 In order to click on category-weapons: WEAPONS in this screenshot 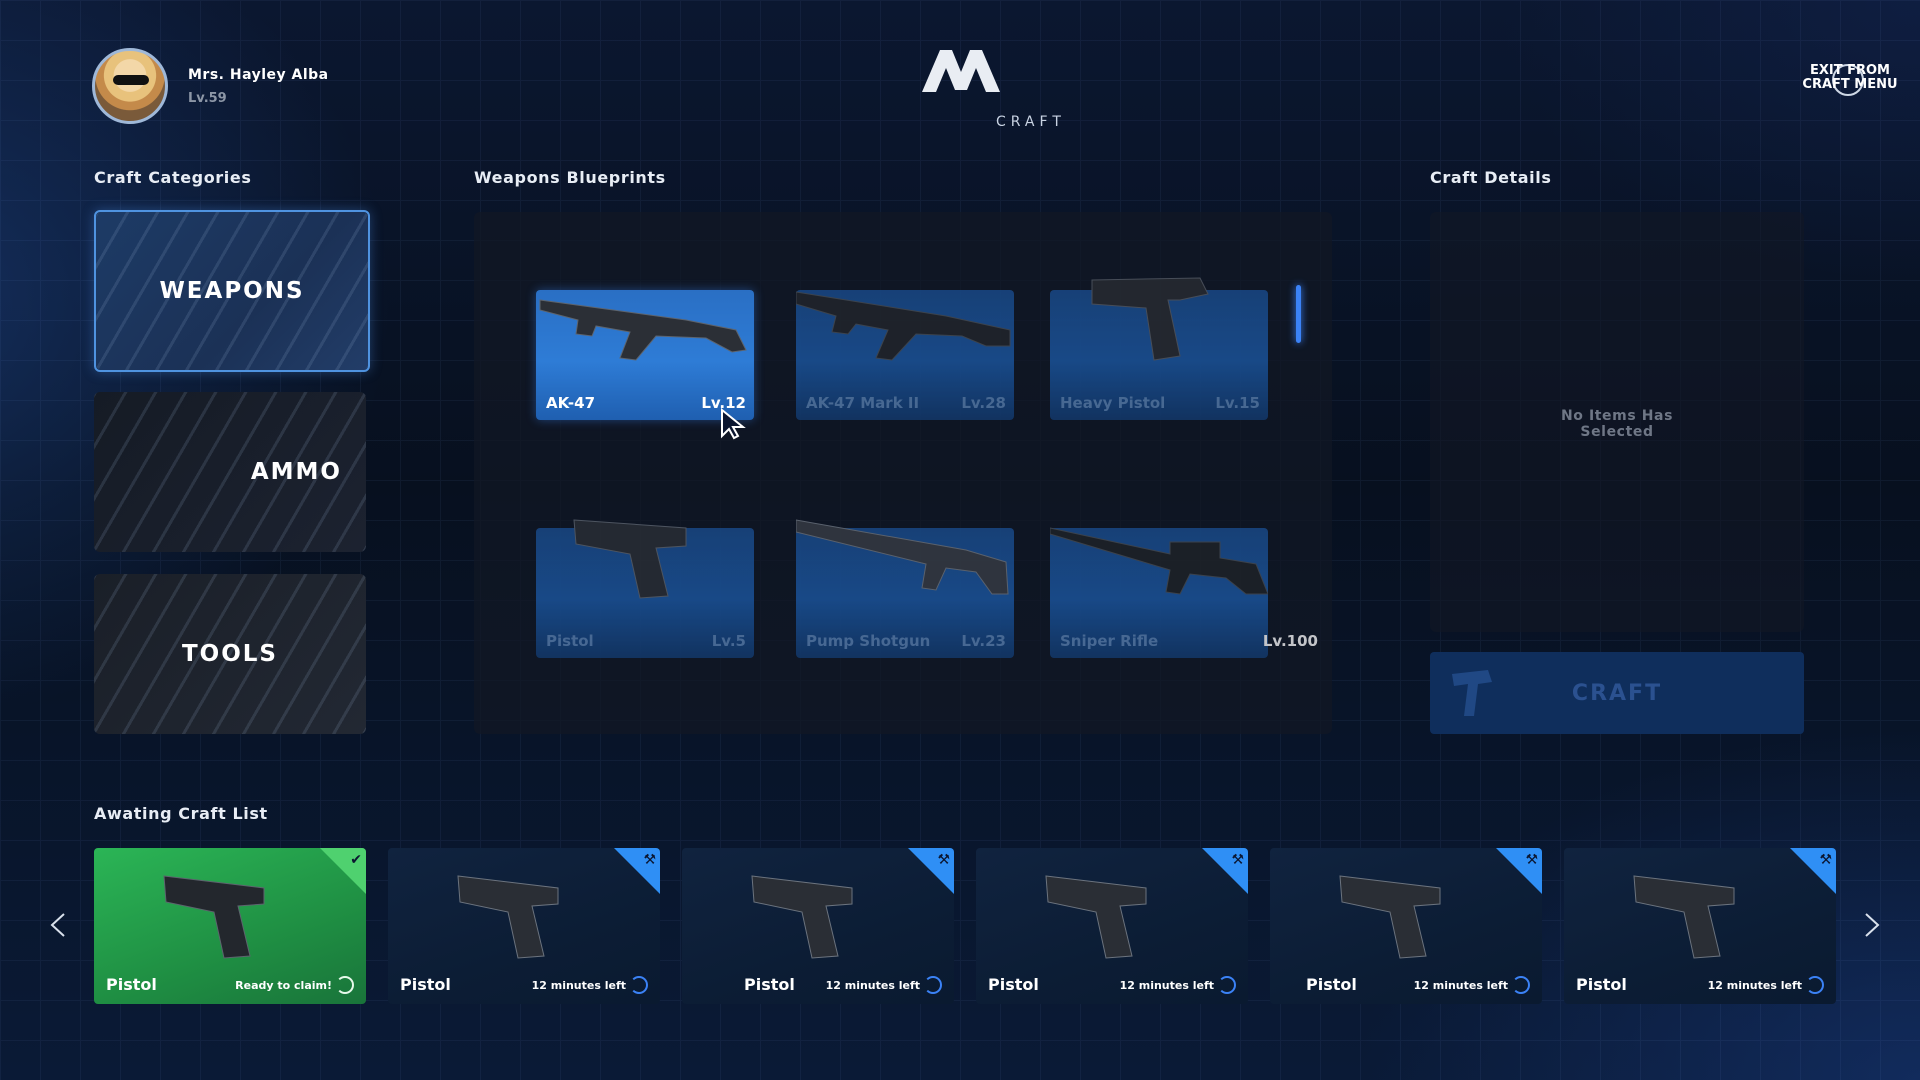, I will do `click(232, 291)`.